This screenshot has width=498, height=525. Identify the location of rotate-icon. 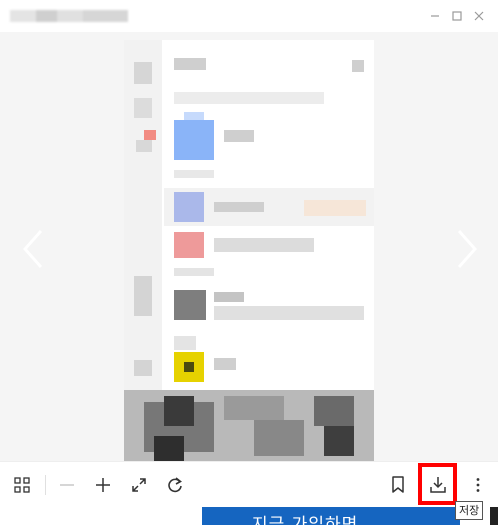
(175, 485).